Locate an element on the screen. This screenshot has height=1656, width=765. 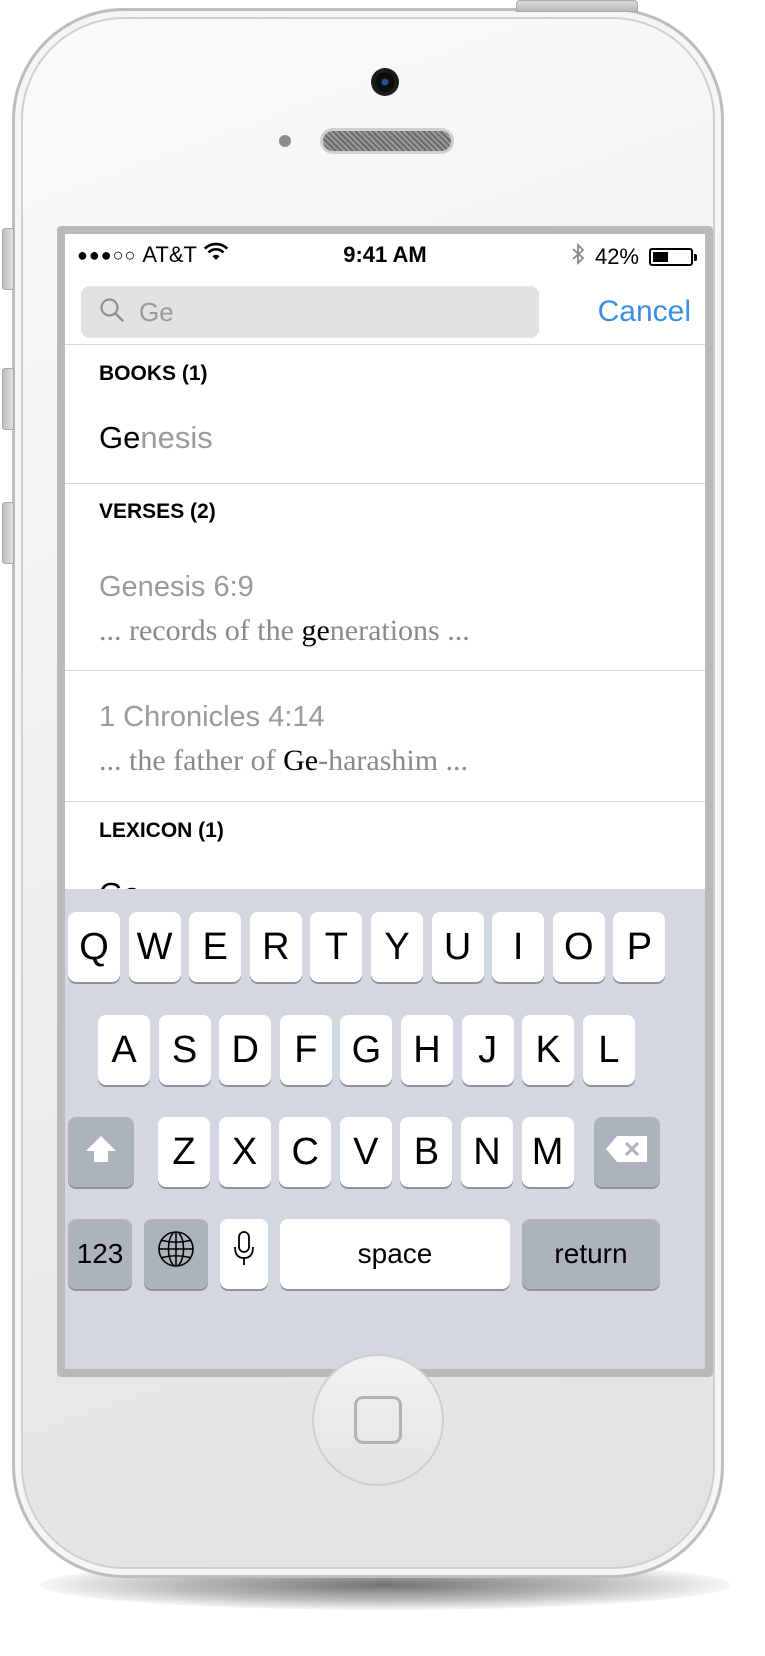
status-right: 42% is located at coordinates (634, 257).